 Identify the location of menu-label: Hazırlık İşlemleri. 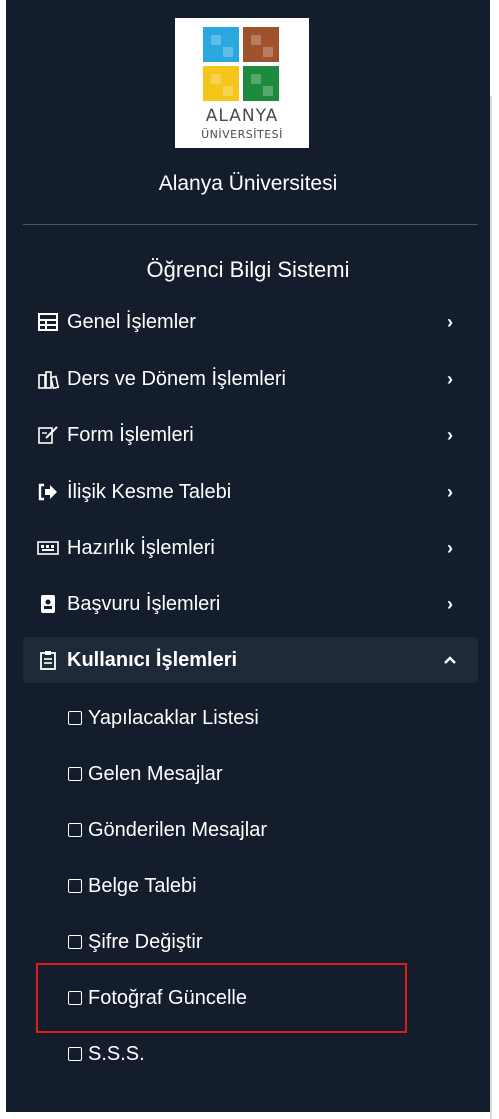
(141, 547).